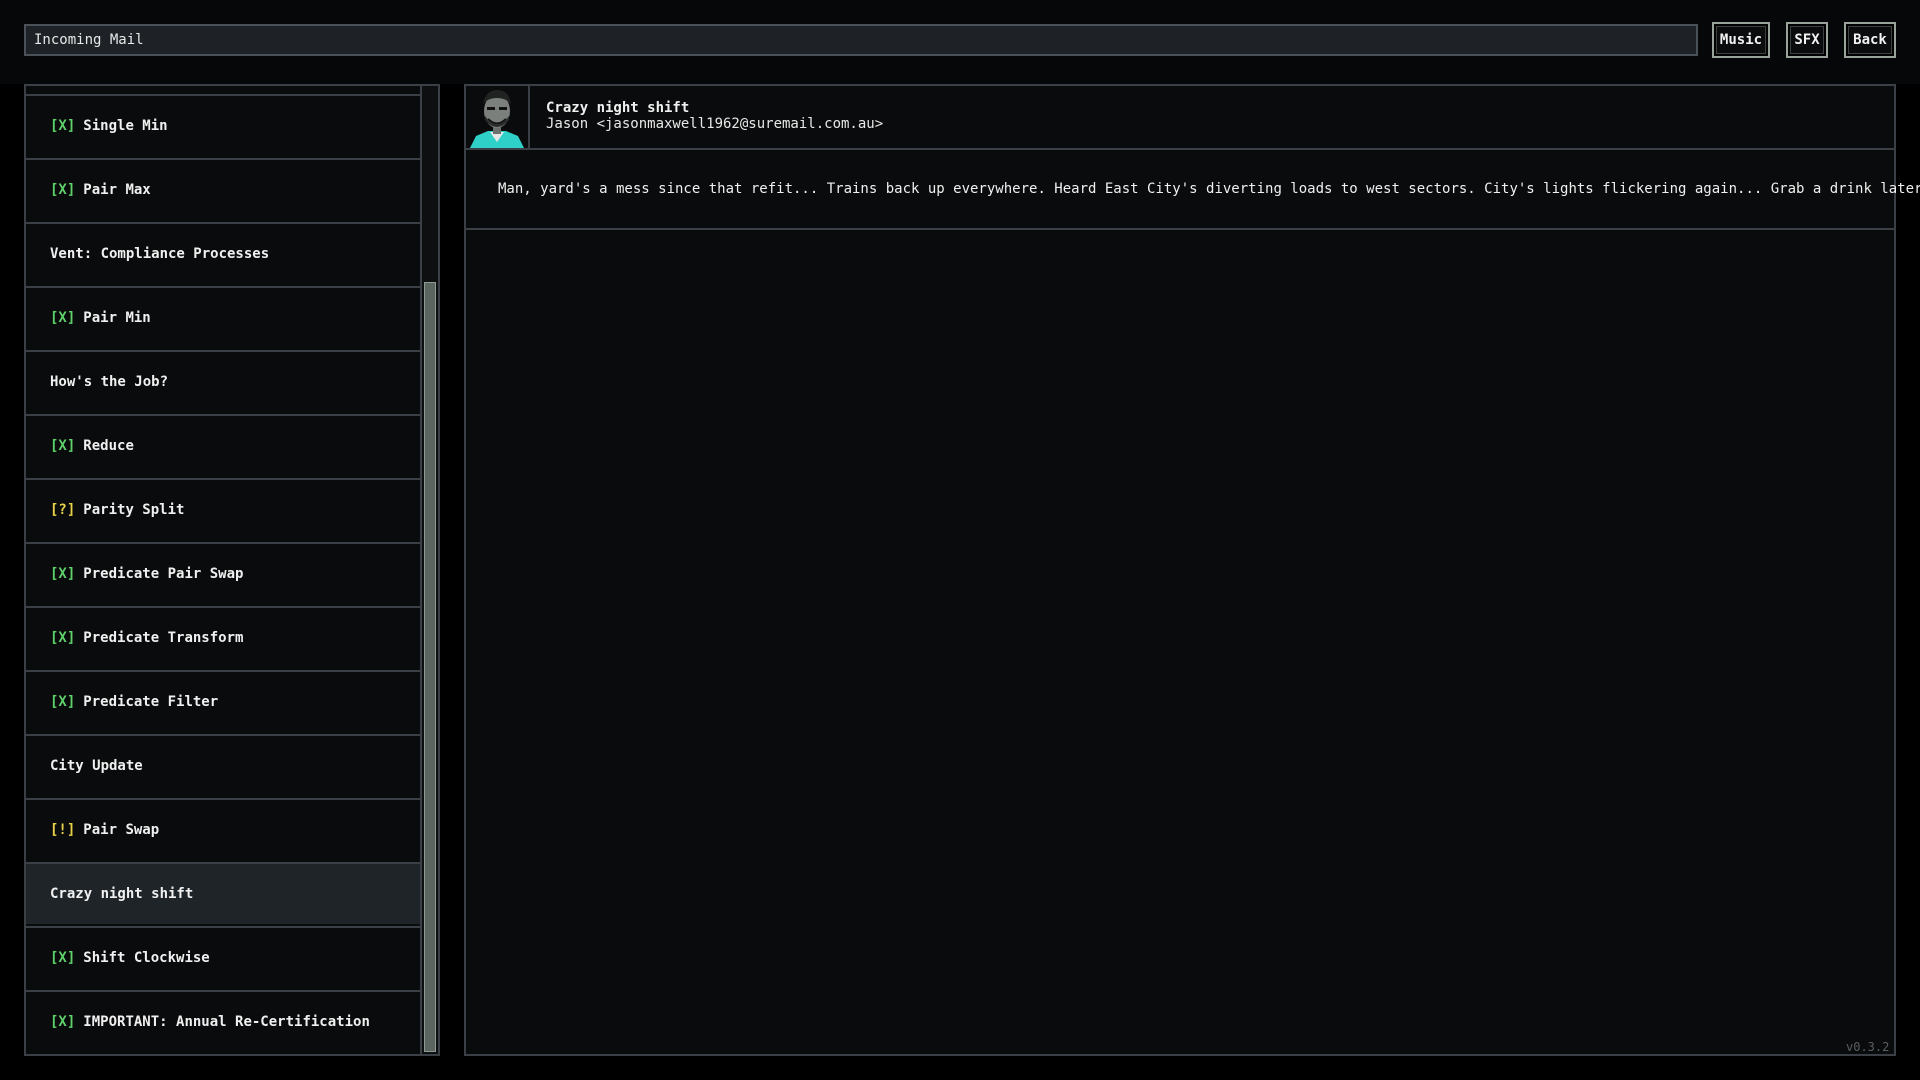 The image size is (1920, 1080). I want to click on mail-list-item: [X] Pair Max, so click(223, 189).